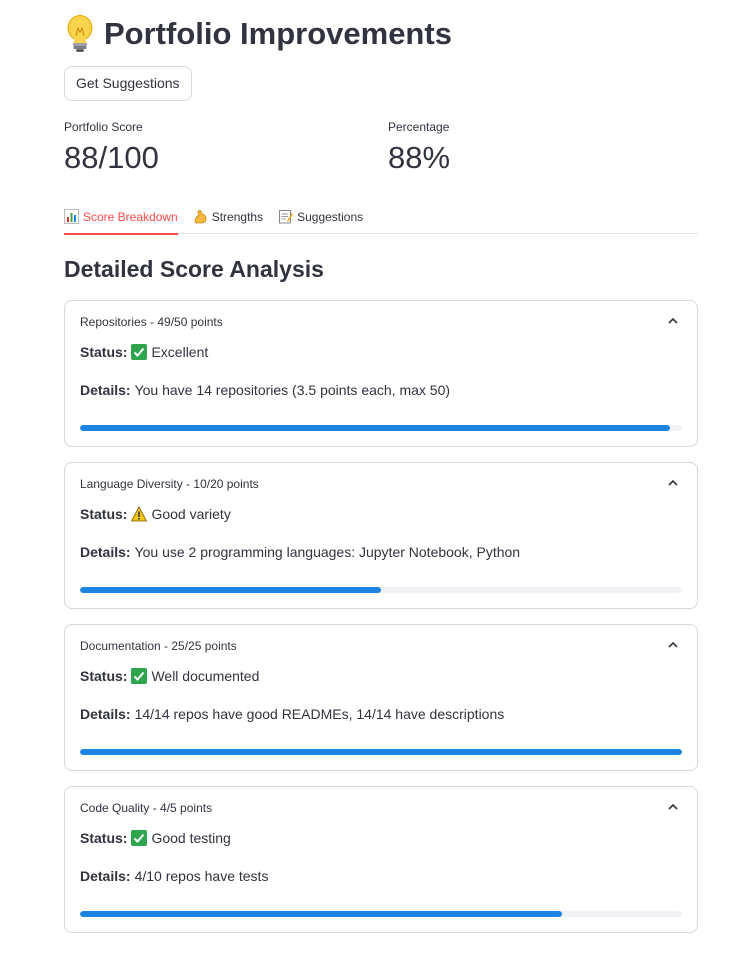 This screenshot has width=749, height=967. I want to click on page-title: Portfolio Improvements, so click(258, 34).